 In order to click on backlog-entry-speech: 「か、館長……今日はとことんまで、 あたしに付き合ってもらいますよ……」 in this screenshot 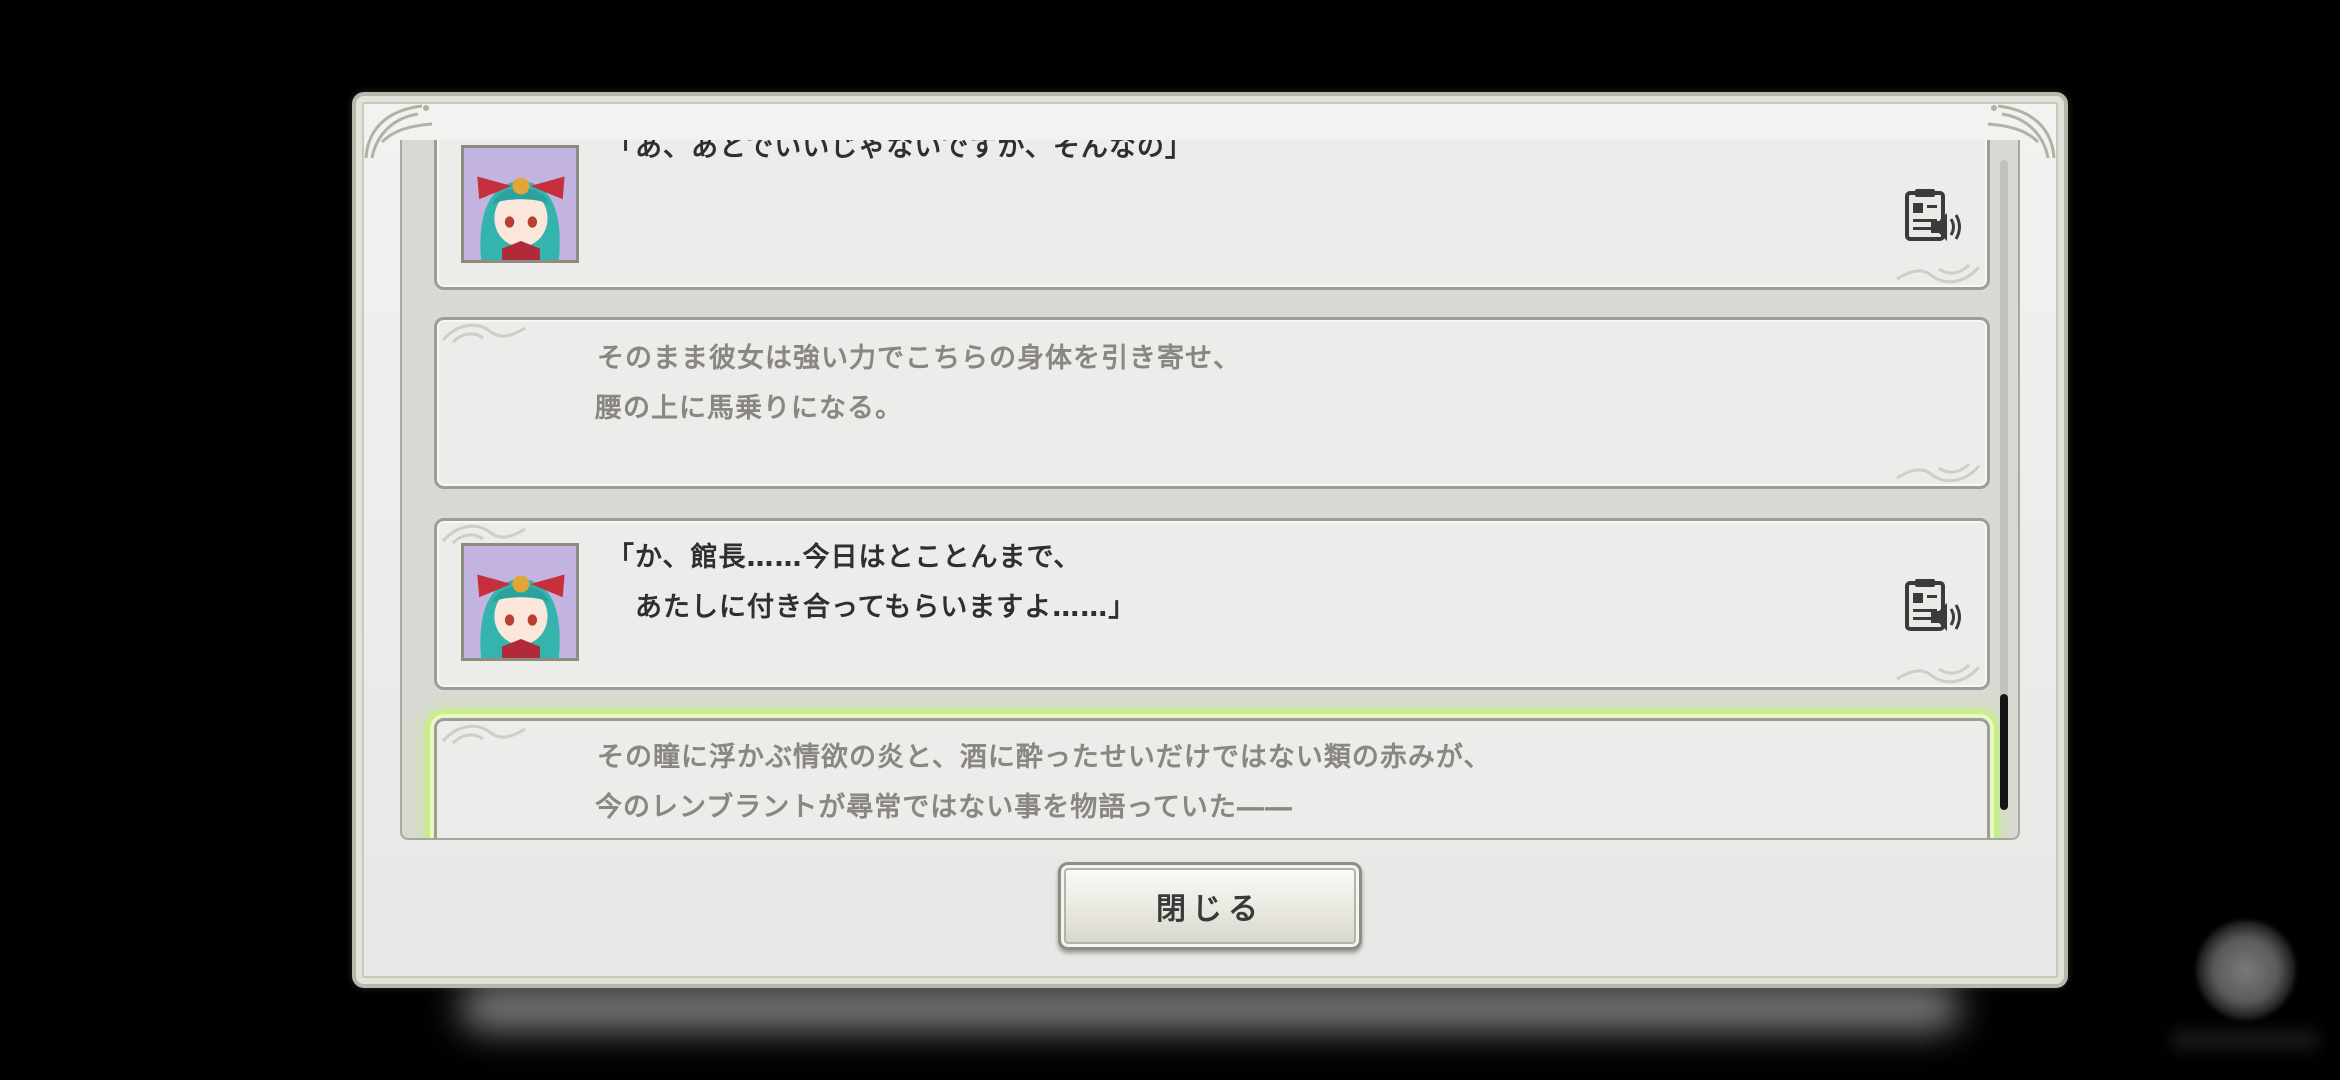, I will do `click(1212, 604)`.